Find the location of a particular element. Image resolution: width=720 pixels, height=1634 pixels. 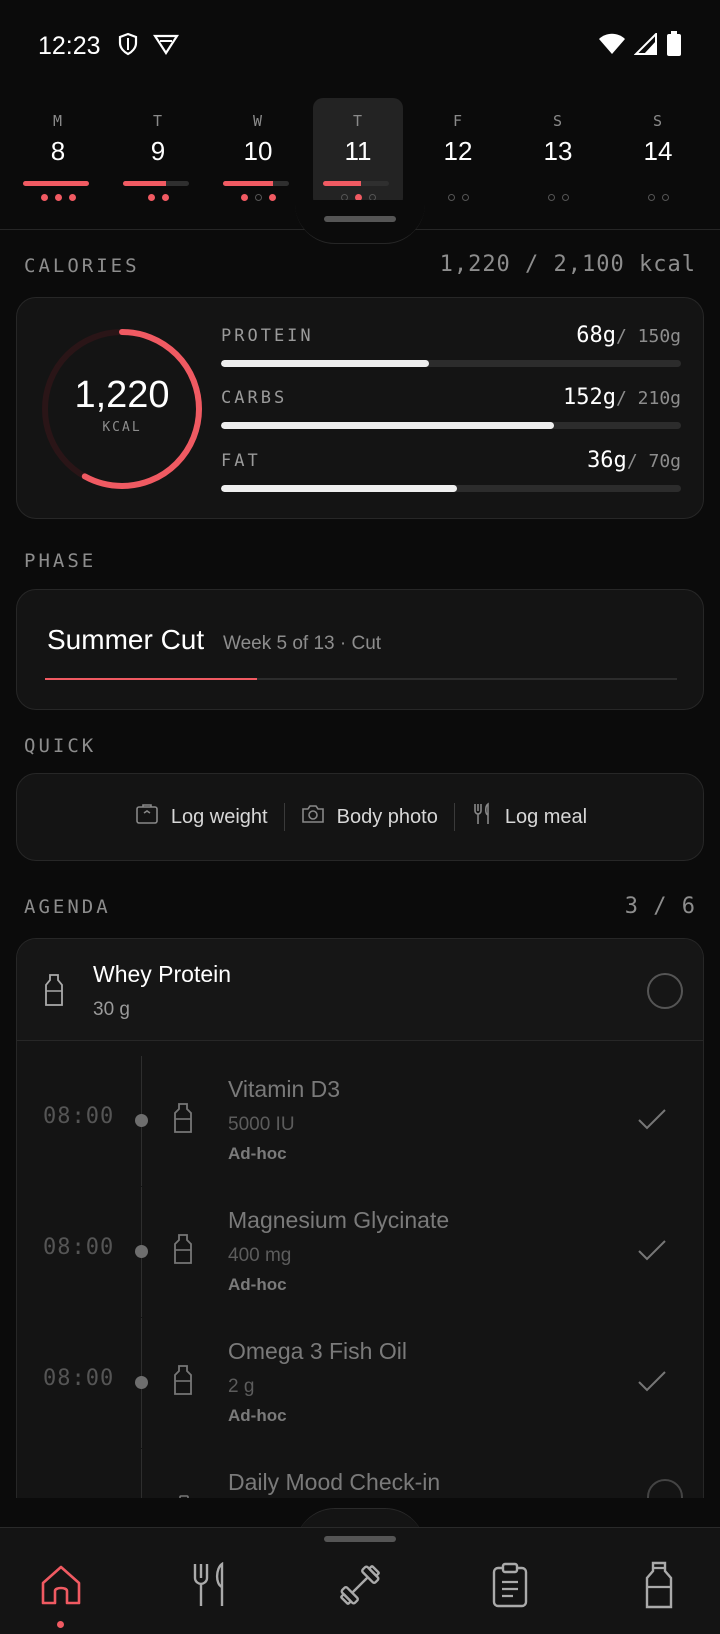

calorie-unit: KCAL is located at coordinates (122, 427).